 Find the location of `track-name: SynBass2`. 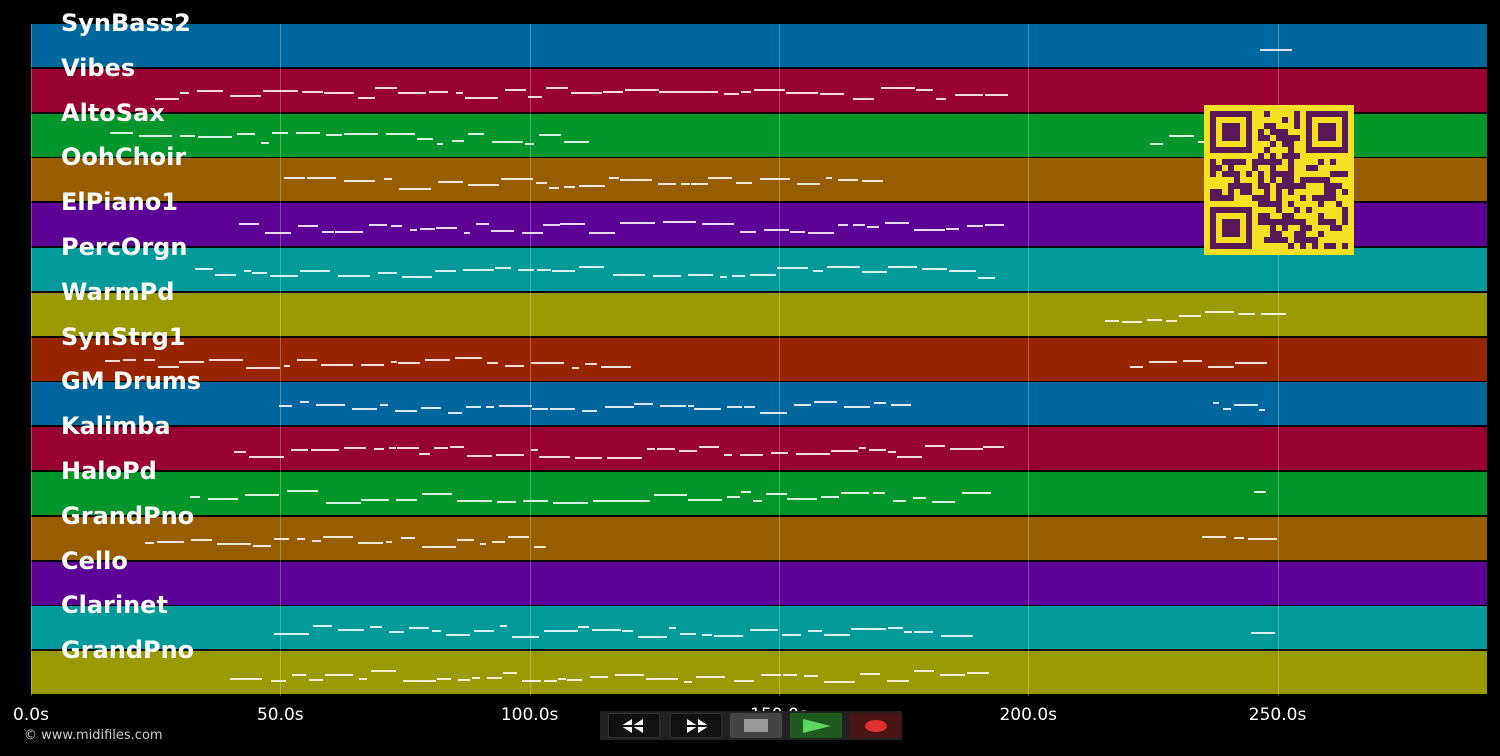

track-name: SynBass2 is located at coordinates (126, 23).